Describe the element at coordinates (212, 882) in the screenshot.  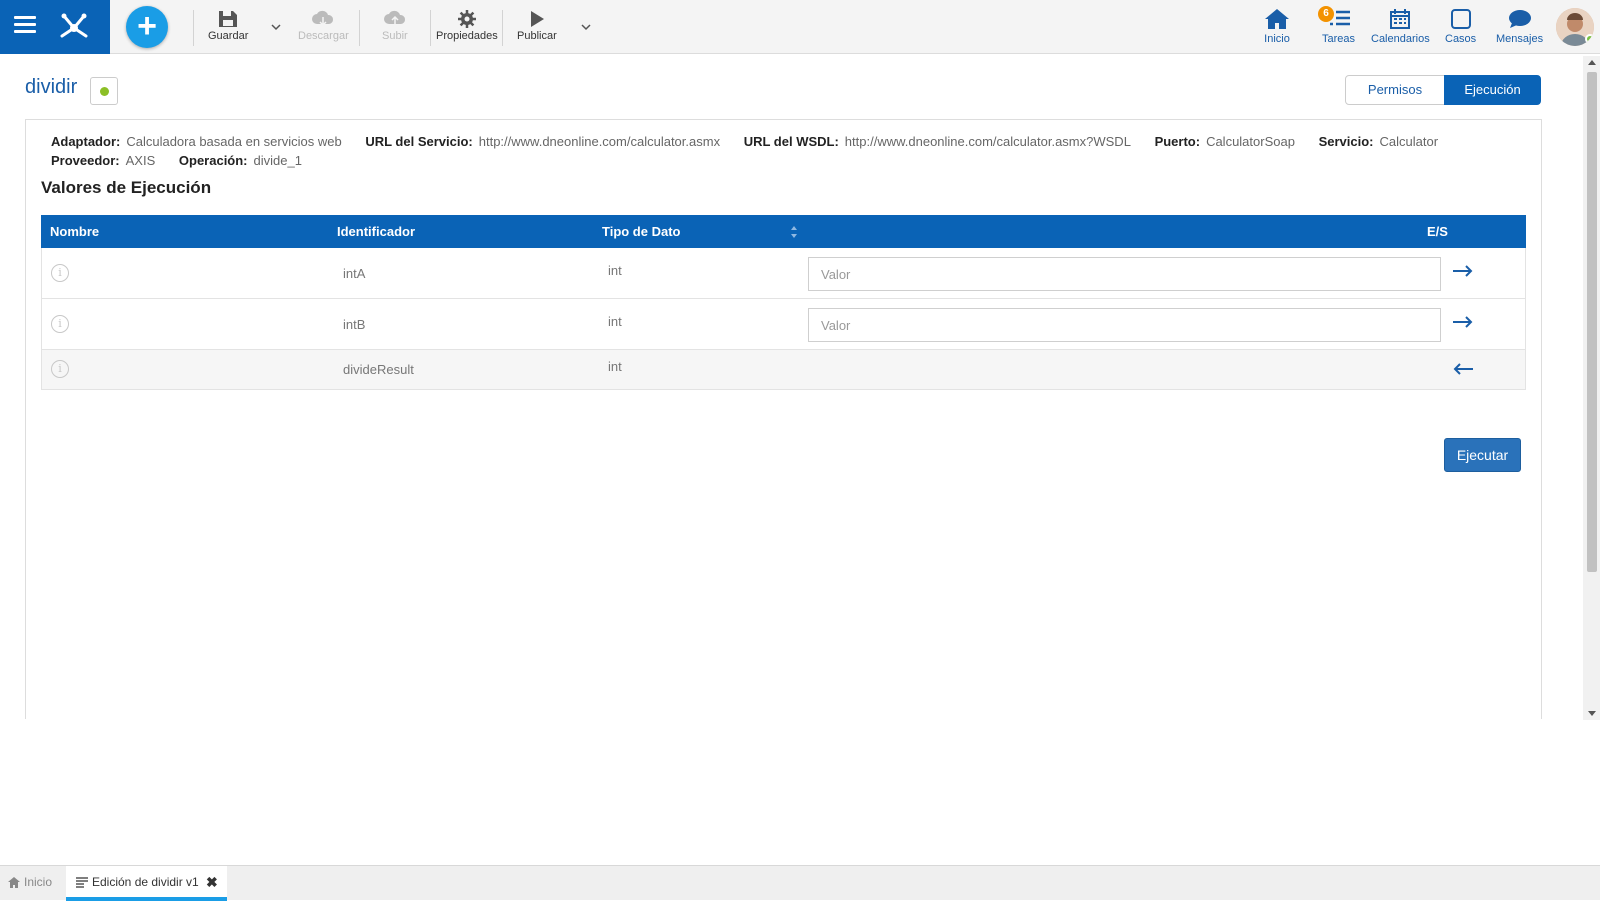
I see `close-tab-icon: ✖` at that location.